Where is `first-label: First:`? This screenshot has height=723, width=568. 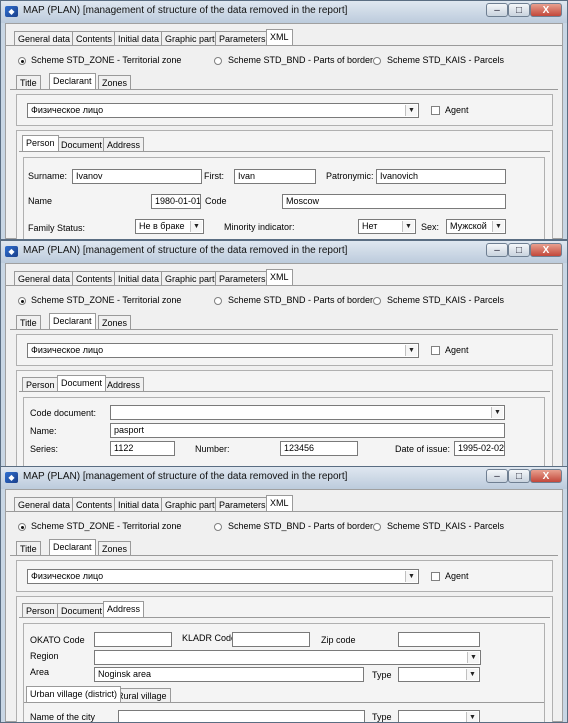
first-label: First: is located at coordinates (214, 176).